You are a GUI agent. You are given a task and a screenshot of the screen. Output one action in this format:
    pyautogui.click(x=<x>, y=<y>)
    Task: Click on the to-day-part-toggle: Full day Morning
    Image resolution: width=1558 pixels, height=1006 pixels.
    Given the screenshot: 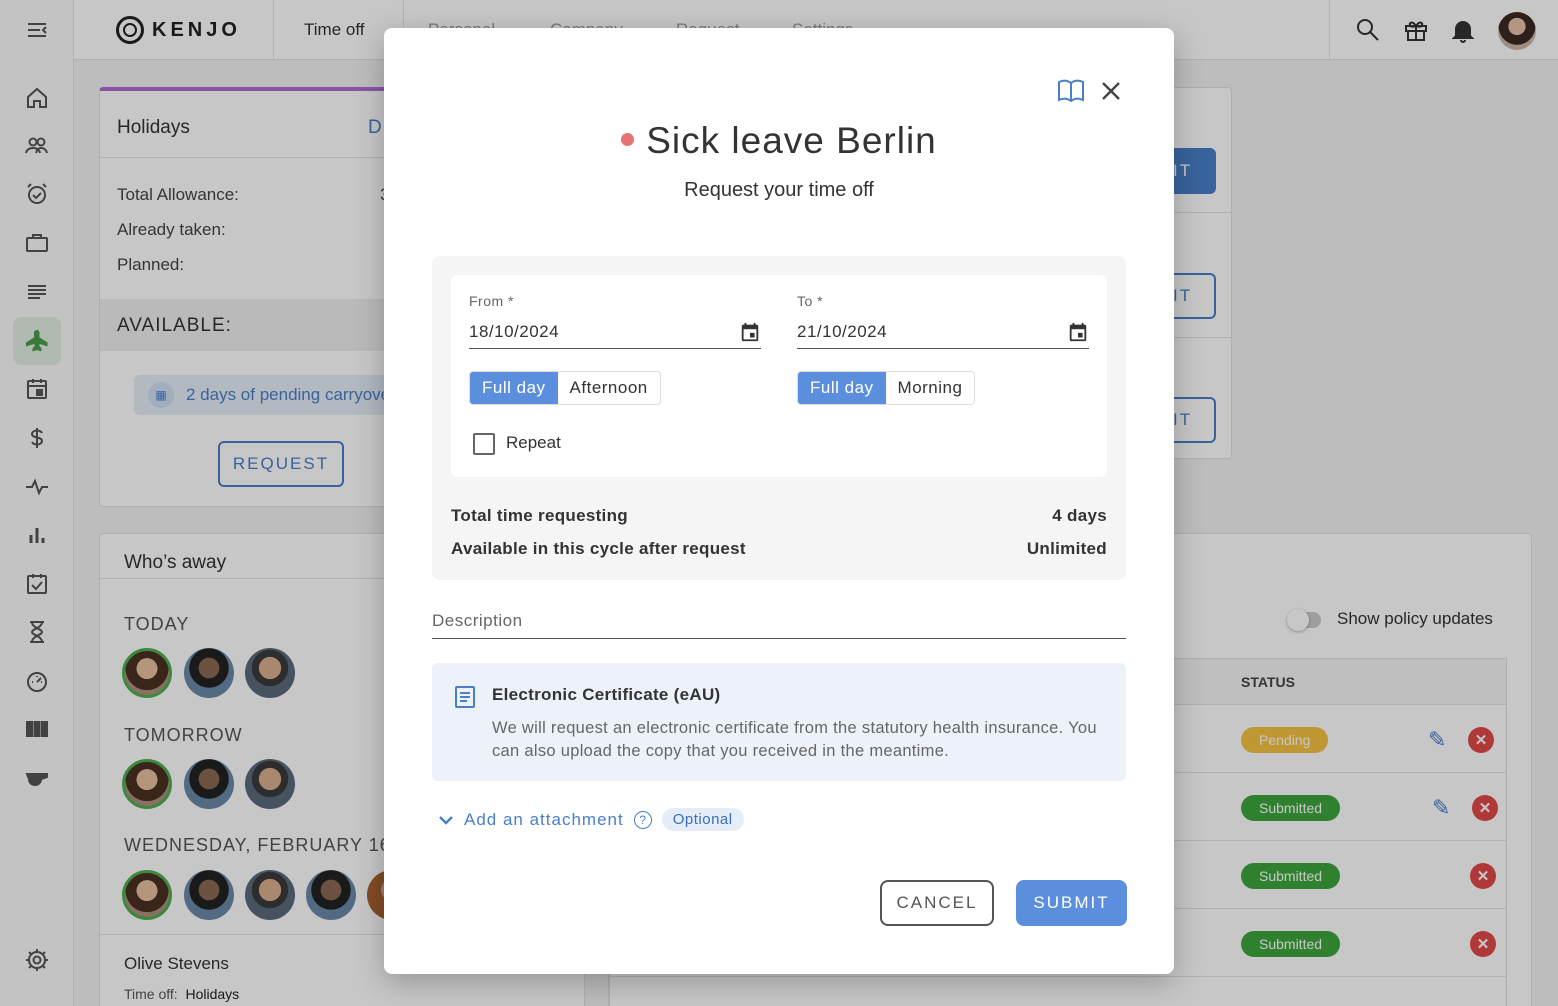 What is the action you would take?
    pyautogui.click(x=886, y=388)
    